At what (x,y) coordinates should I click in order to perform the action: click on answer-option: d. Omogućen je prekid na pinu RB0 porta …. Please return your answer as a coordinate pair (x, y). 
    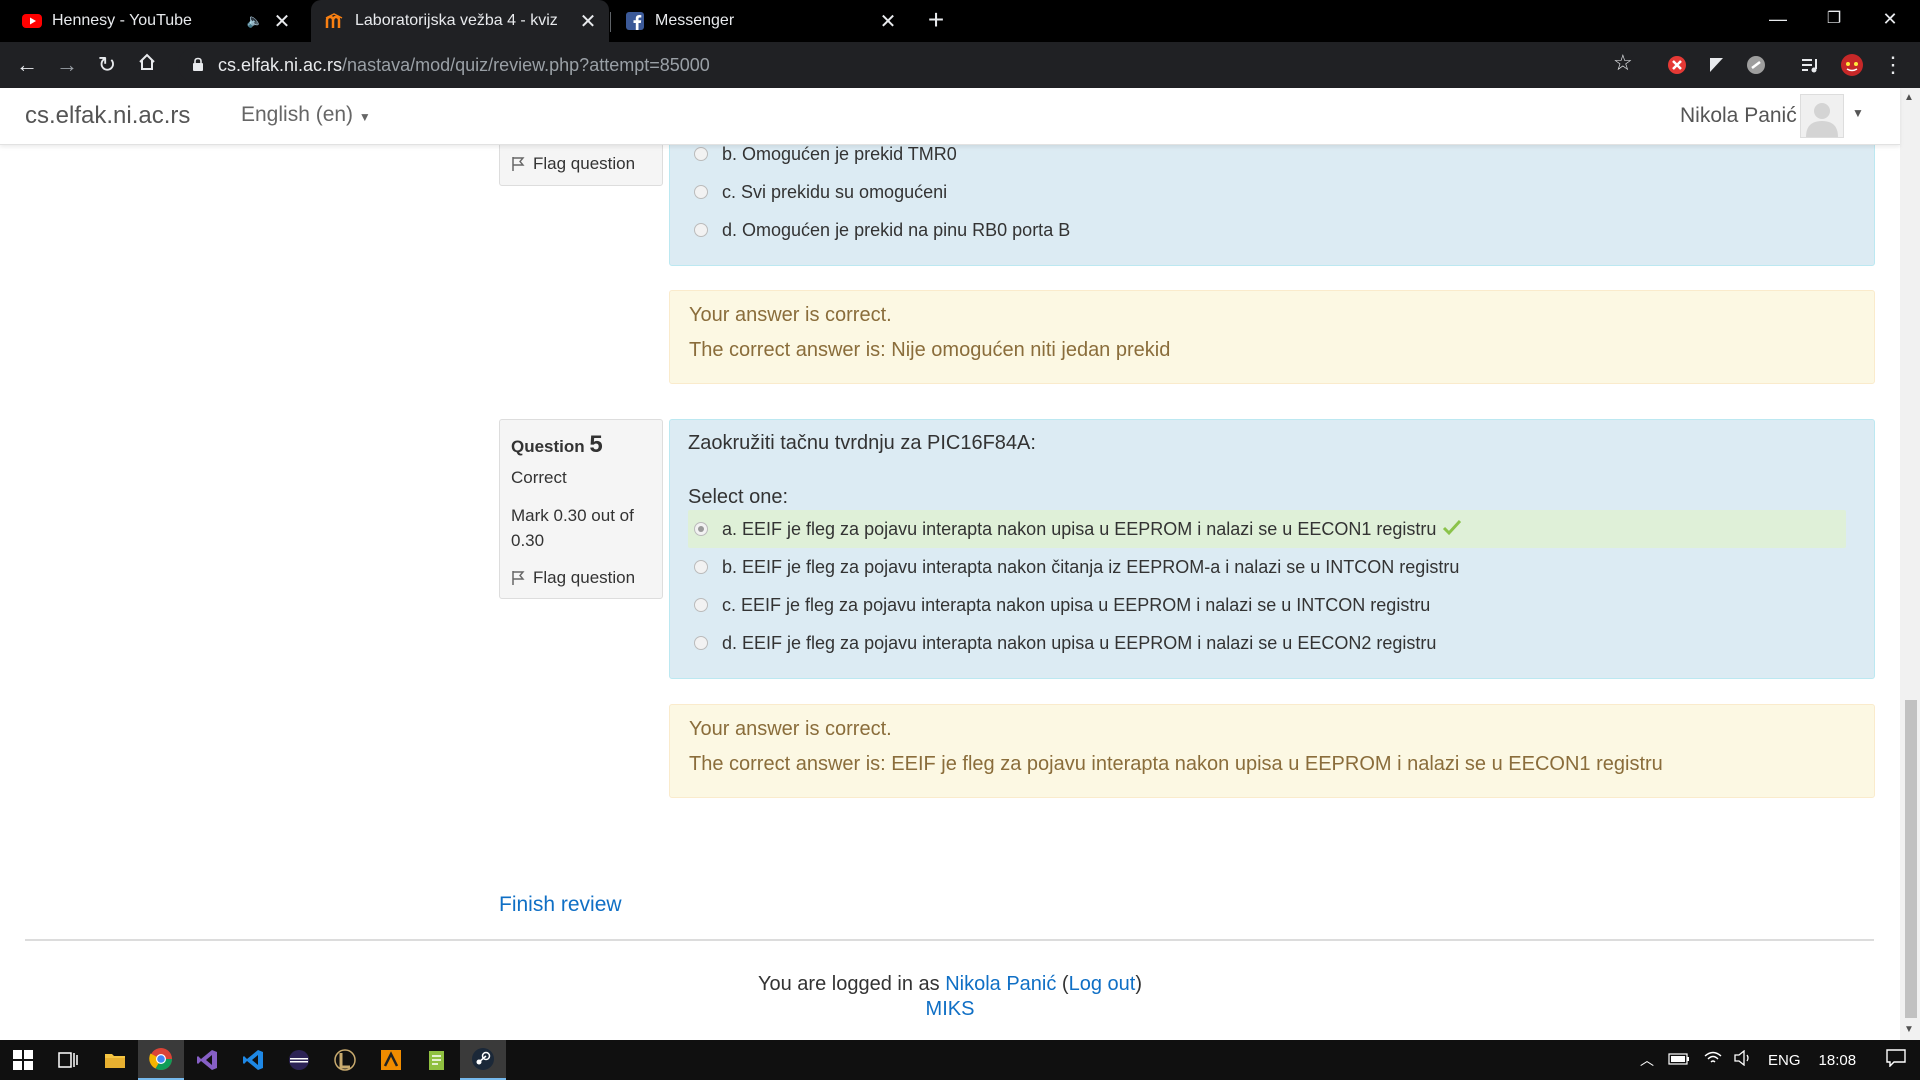
    Looking at the image, I should click on (882, 230).